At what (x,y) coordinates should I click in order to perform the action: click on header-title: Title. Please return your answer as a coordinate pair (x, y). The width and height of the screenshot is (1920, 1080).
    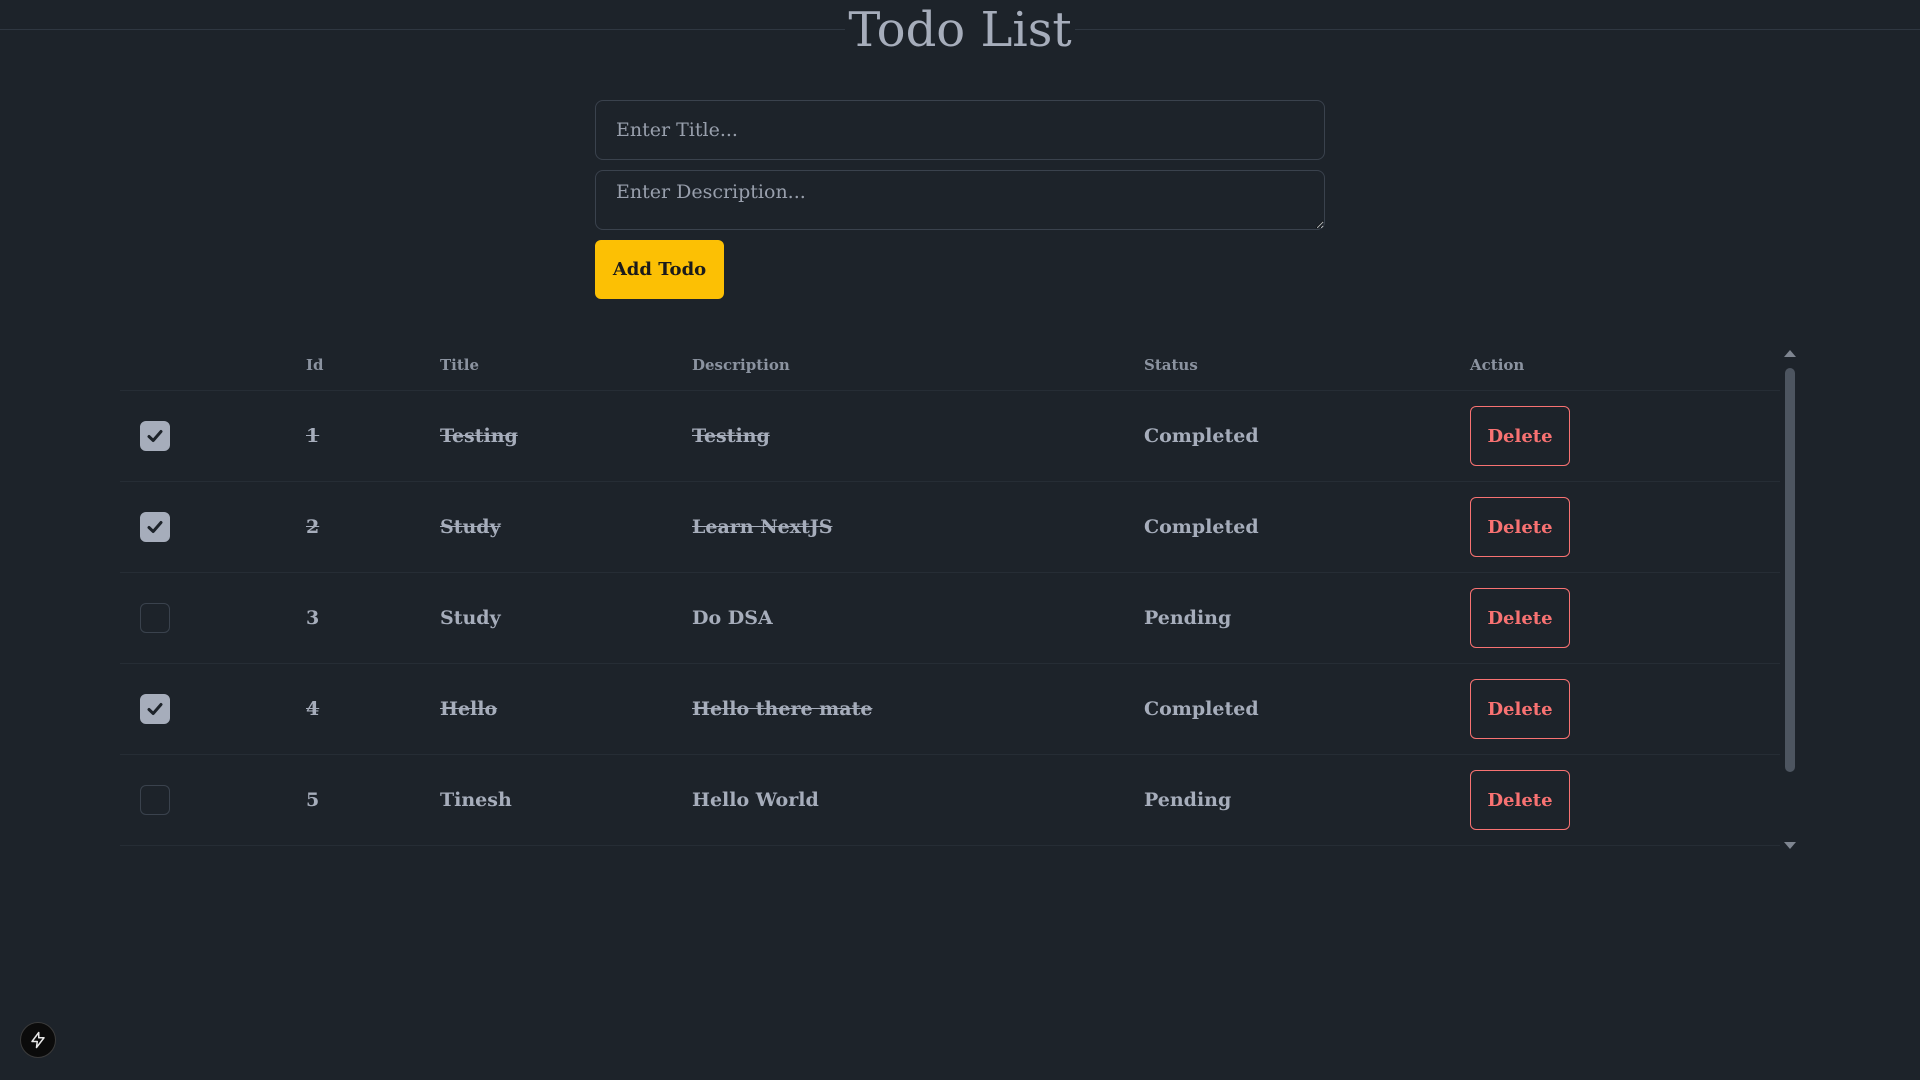
    Looking at the image, I should click on (566, 365).